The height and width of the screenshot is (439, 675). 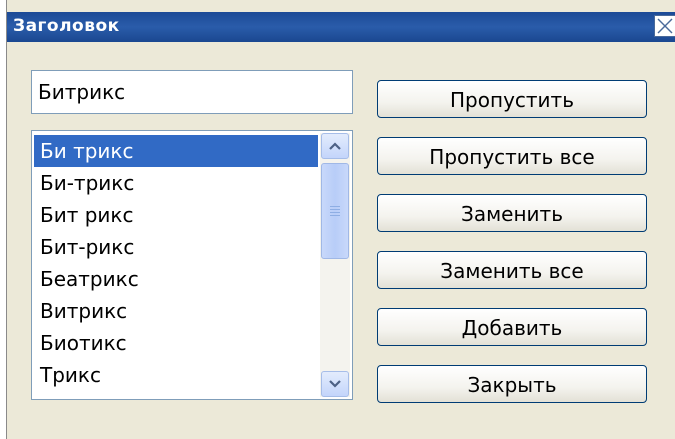 I want to click on skip-all-button: Пропустить все, so click(x=512, y=156).